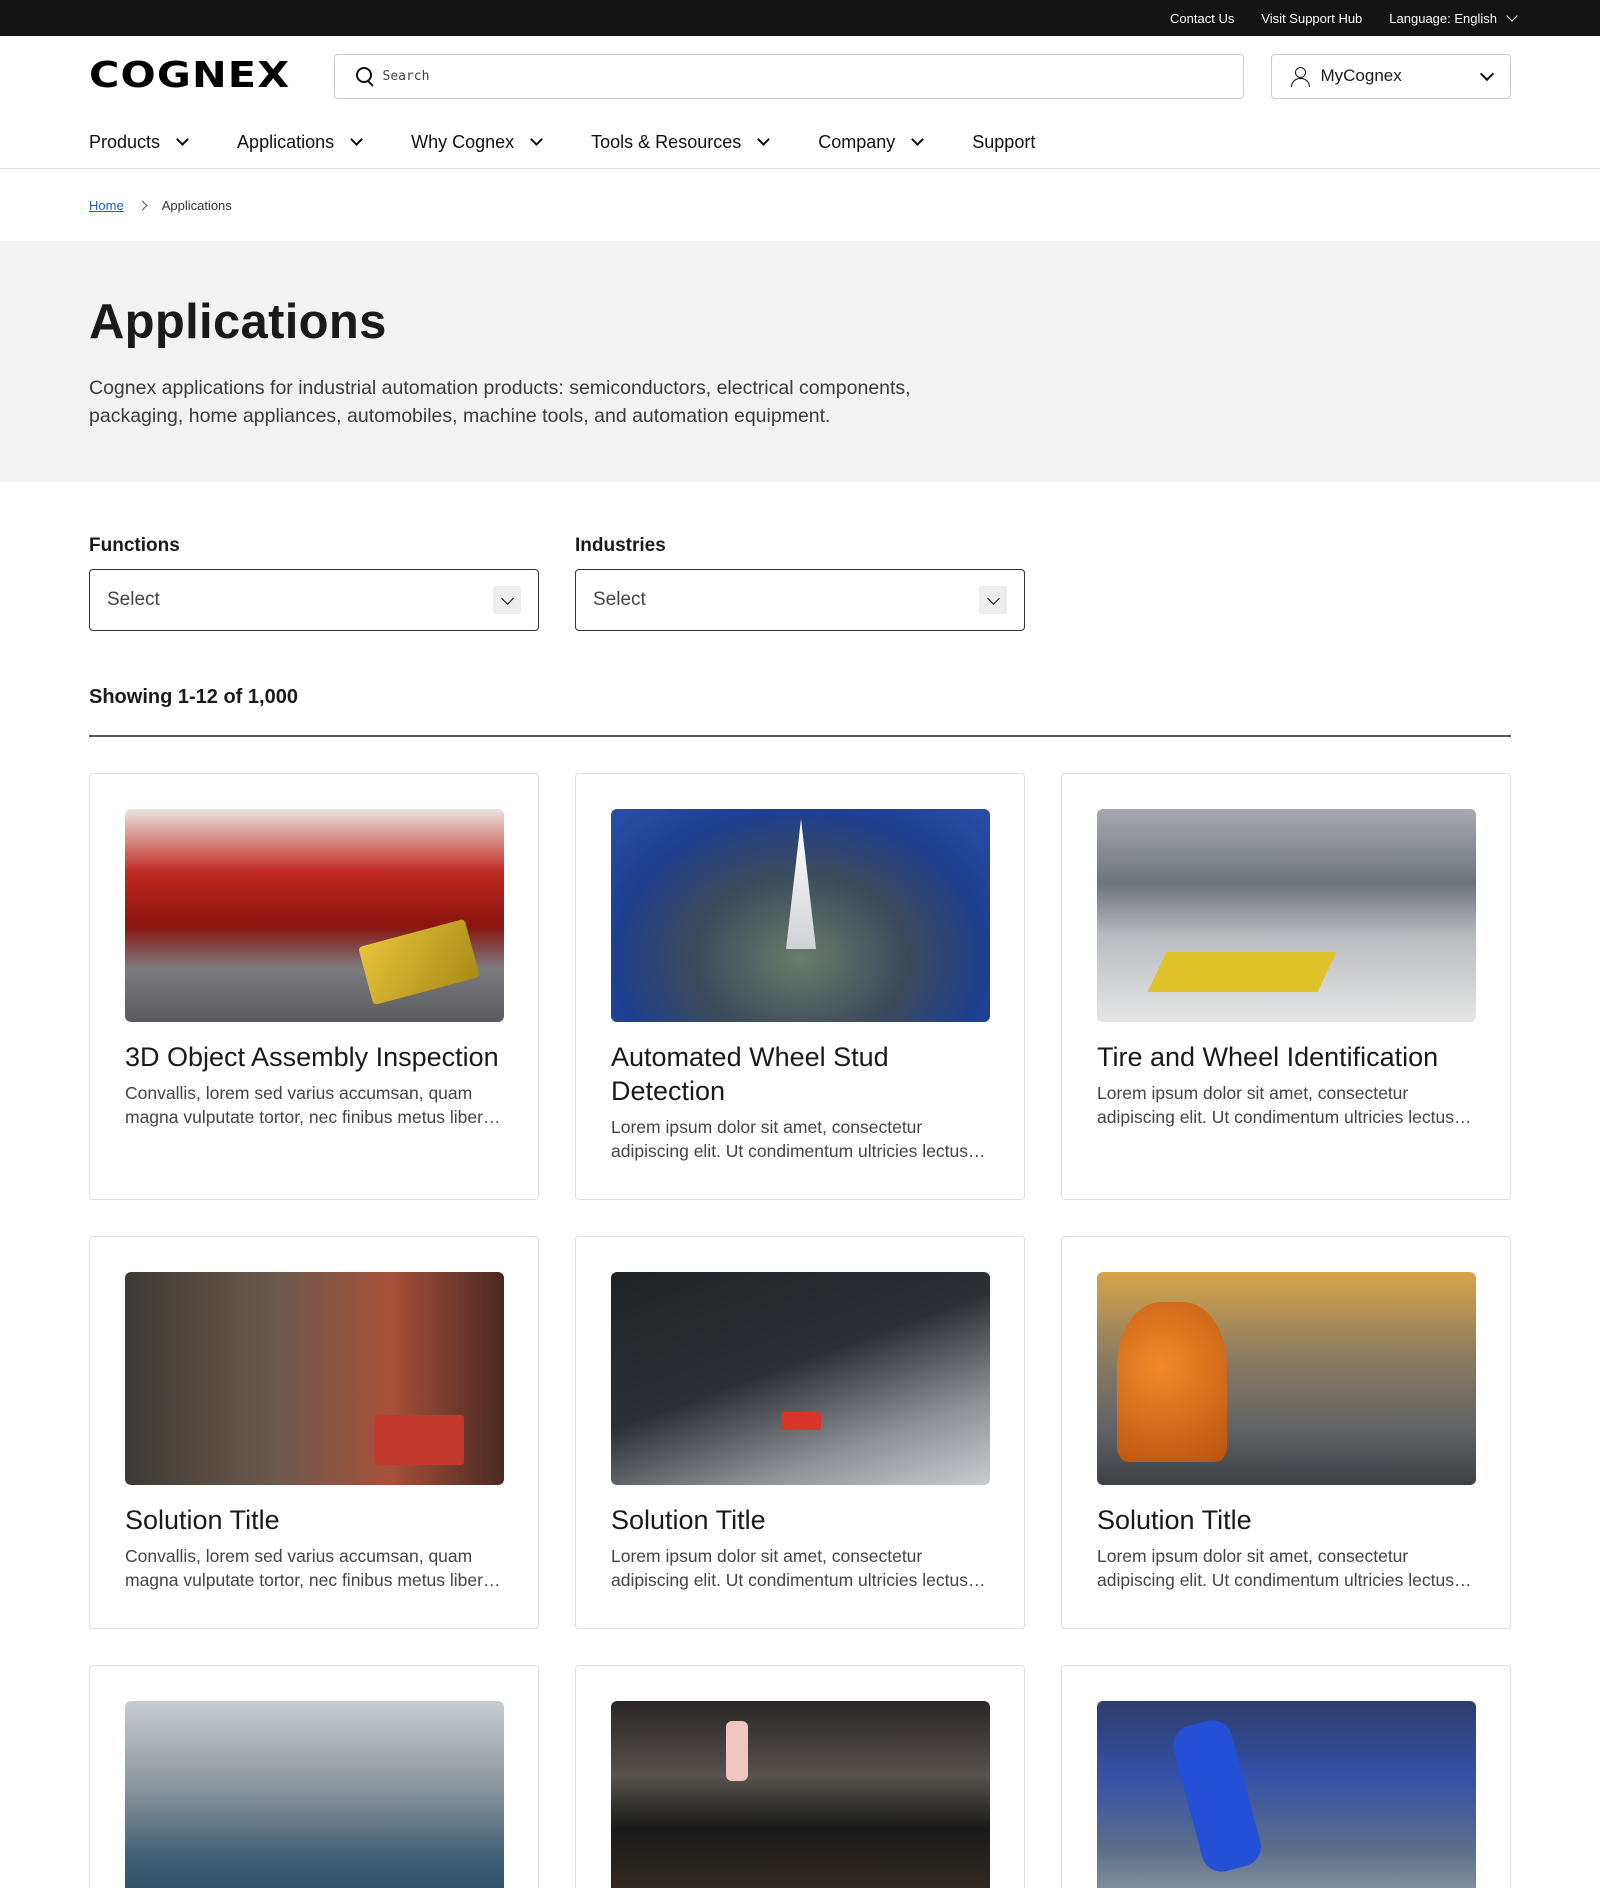 This screenshot has height=1888, width=1600. What do you see at coordinates (1300, 76) in the screenshot?
I see `user-icon` at bounding box center [1300, 76].